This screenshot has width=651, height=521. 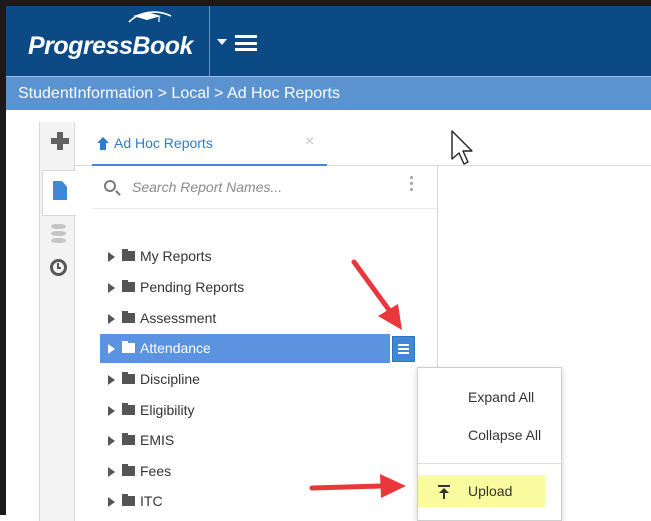 What do you see at coordinates (245, 440) in the screenshot?
I see `tree-item-emis: EMIS` at bounding box center [245, 440].